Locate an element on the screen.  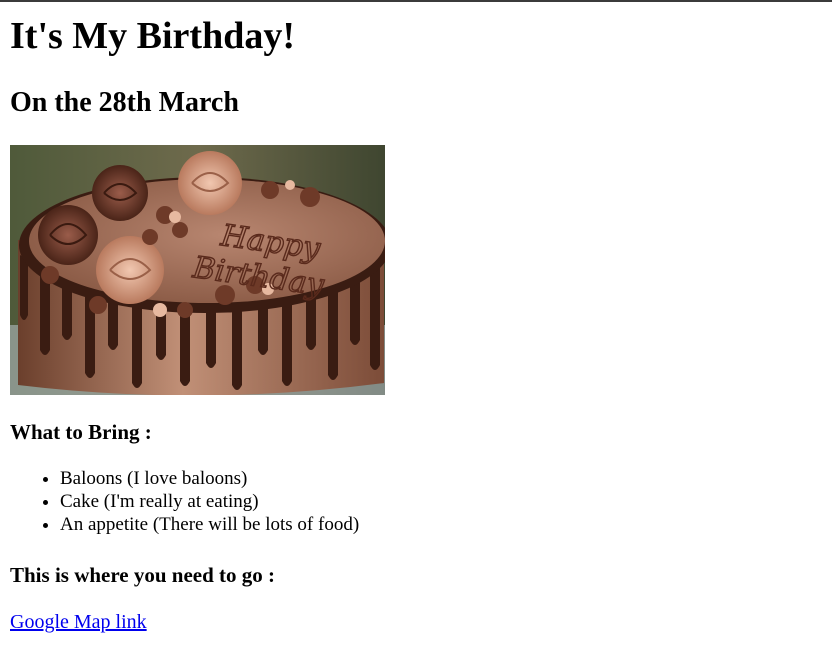
list-item: Cake (I'm really at eating) is located at coordinates (209, 501).